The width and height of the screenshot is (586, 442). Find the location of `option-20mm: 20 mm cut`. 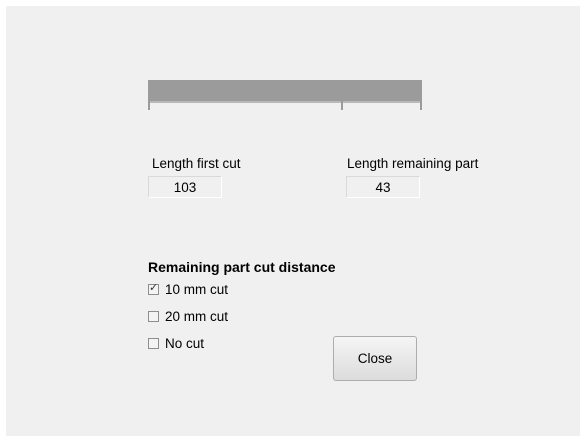

option-20mm: 20 mm cut is located at coordinates (188, 316).